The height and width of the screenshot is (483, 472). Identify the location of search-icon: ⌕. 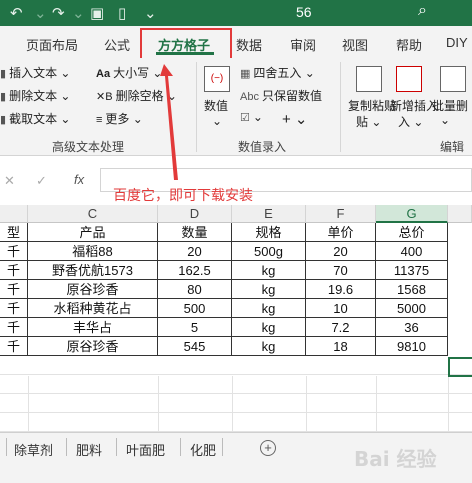
(422, 11).